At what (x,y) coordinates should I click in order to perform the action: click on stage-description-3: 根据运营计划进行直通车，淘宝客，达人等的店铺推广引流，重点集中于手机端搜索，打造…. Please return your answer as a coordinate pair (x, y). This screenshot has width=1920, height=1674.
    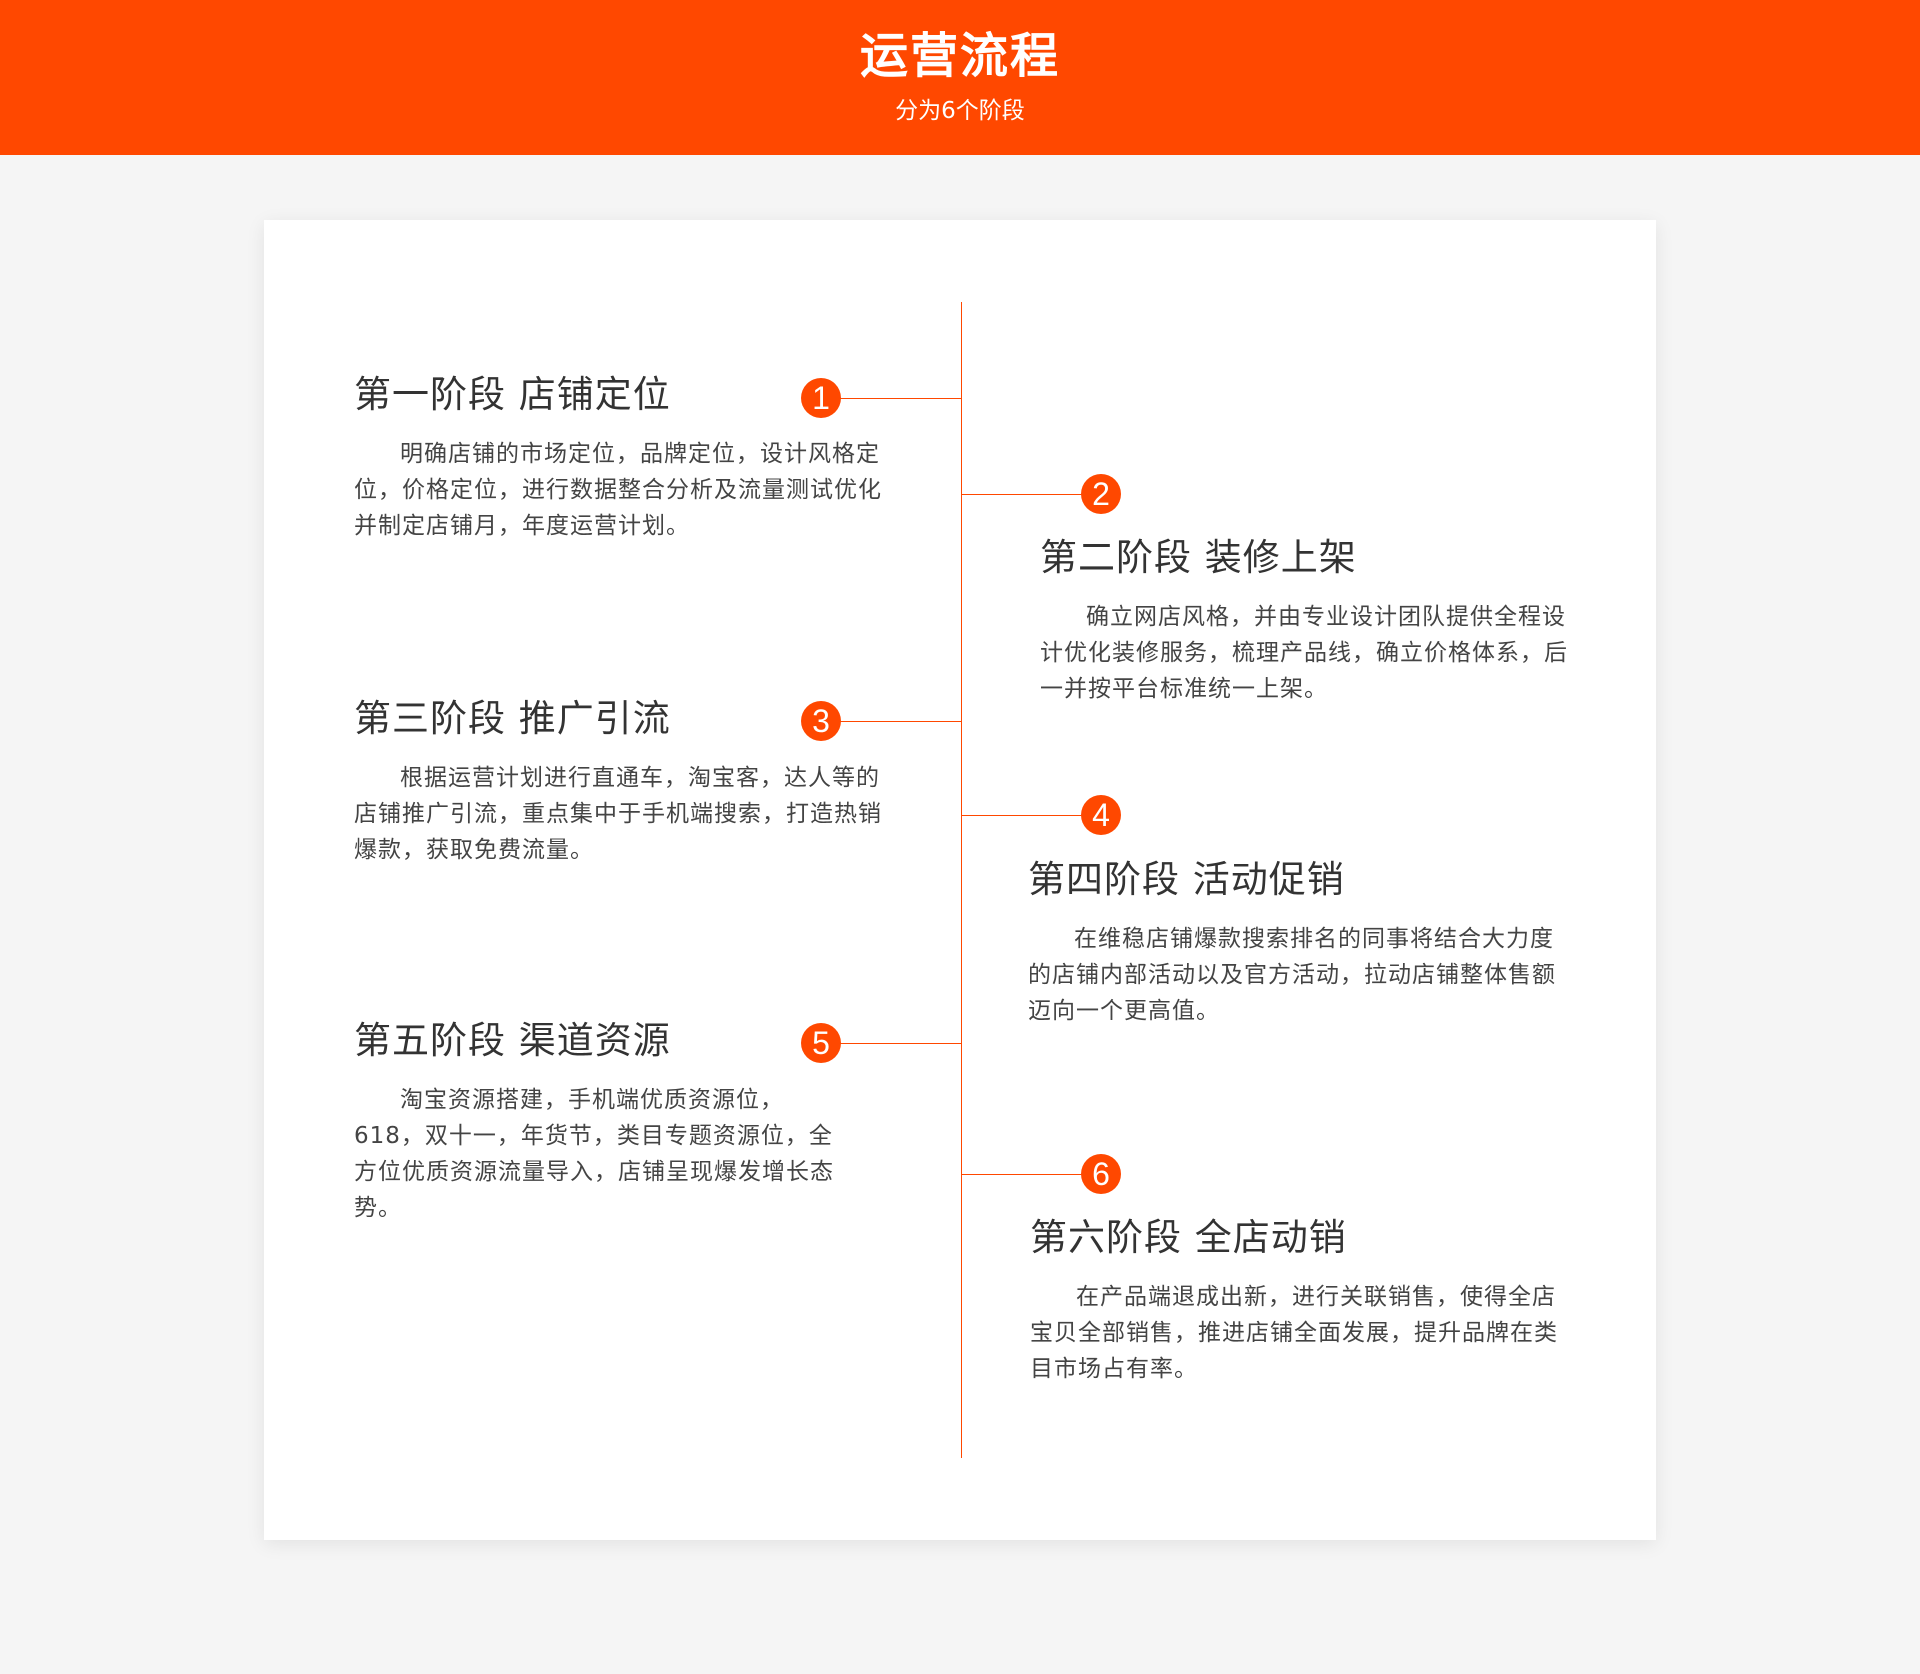
    Looking at the image, I should click on (618, 814).